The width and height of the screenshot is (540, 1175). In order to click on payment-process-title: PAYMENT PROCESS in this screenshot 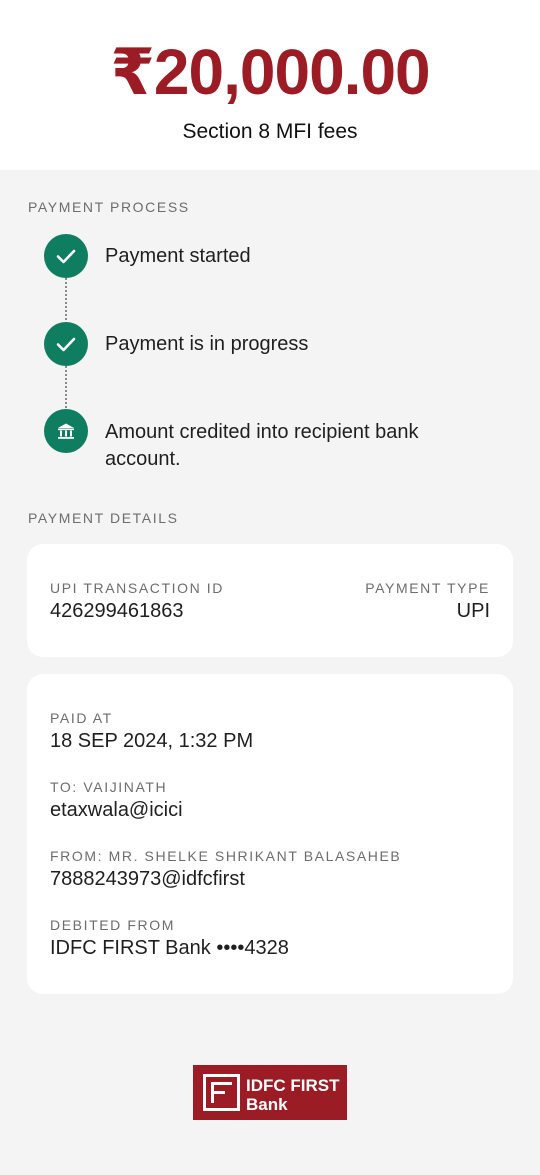, I will do `click(109, 207)`.